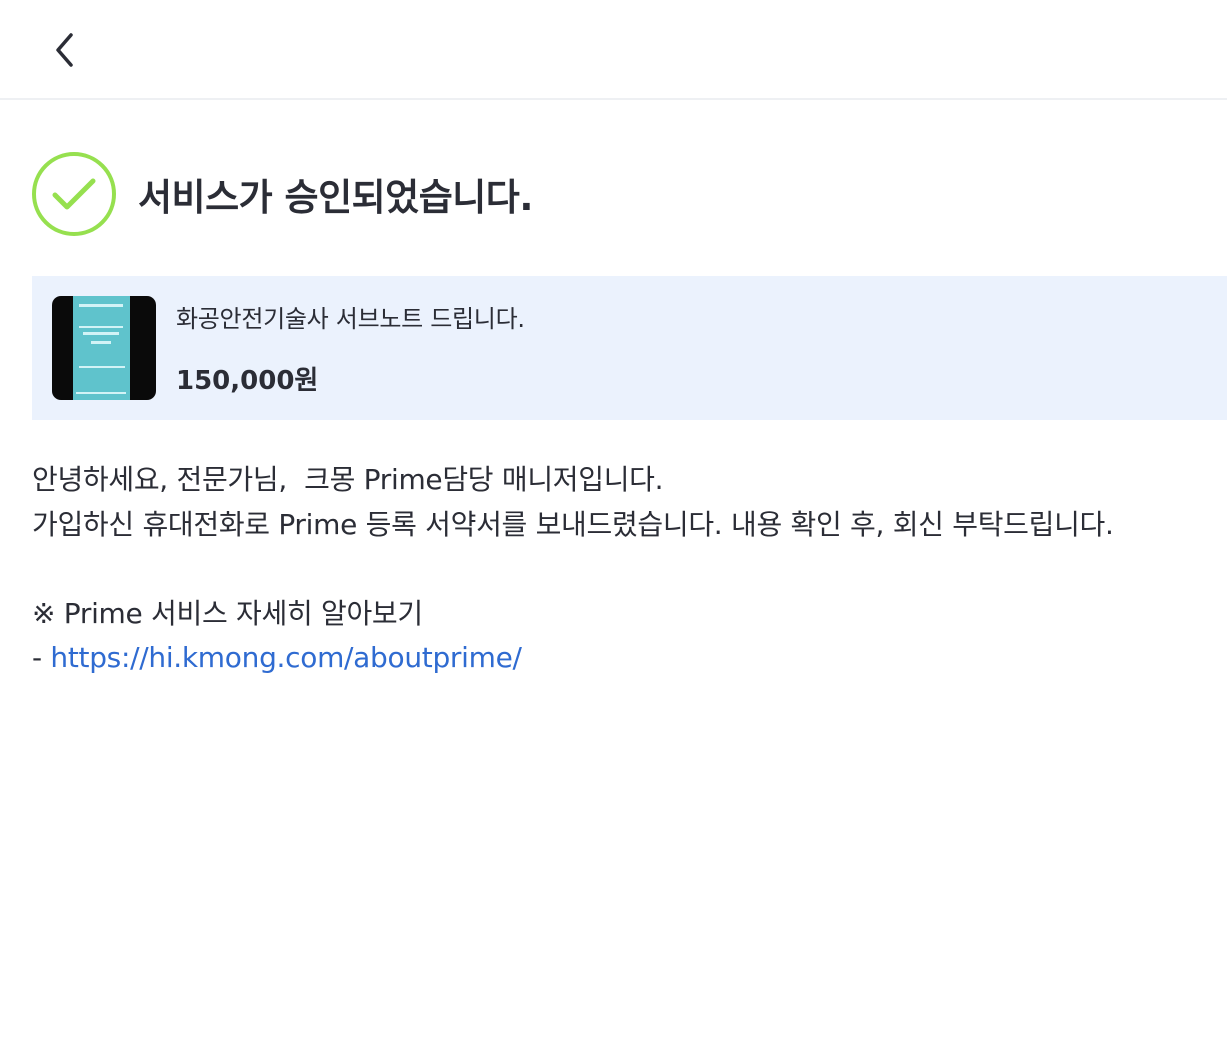  Describe the element at coordinates (286, 657) in the screenshot. I see `about-prime-link: https://hi.kmong.com/aboutprime/` at that location.